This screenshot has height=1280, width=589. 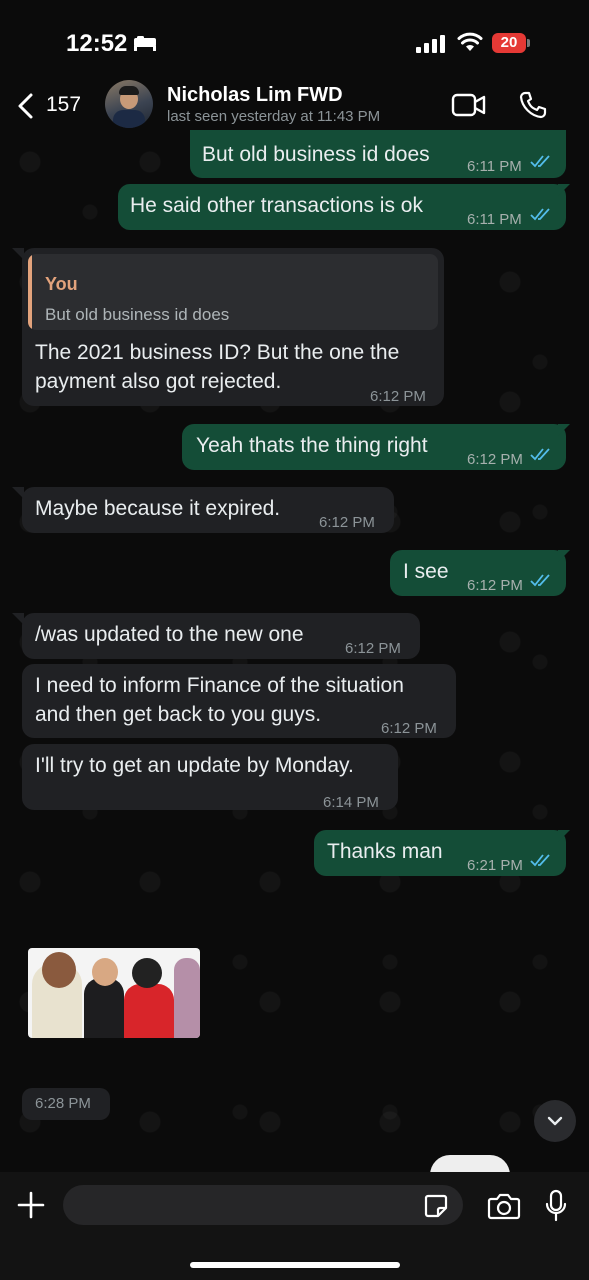 I want to click on message-outgoing: Yeah thats the thing right 6:12 PM, so click(x=376, y=447).